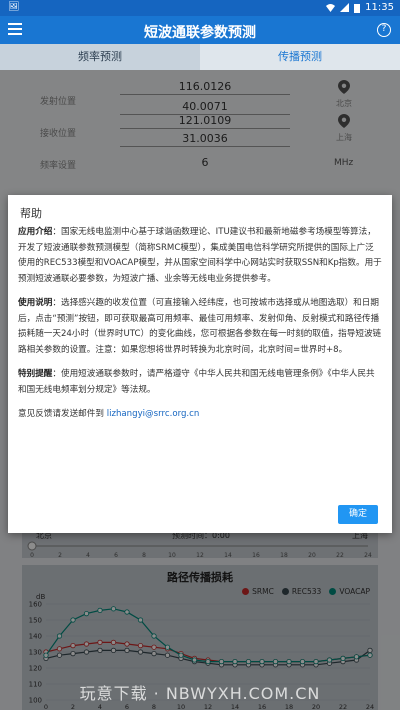  I want to click on status-bar: 🖼 11:35, so click(200, 8).